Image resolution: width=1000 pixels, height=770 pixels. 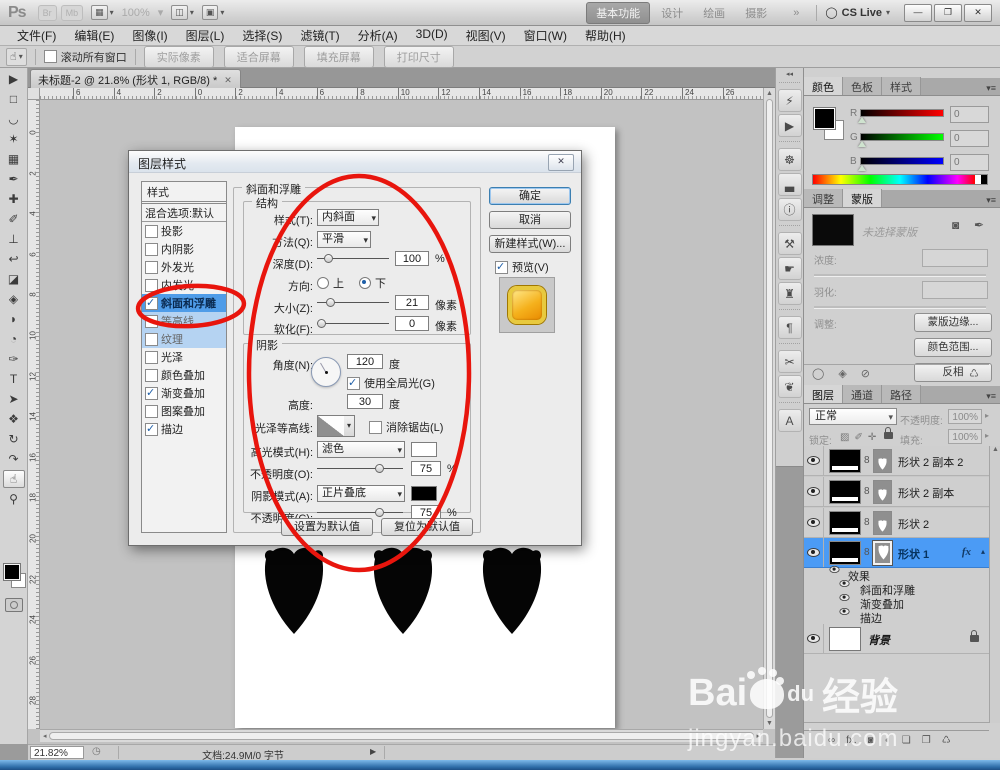 I want to click on lock-transparent-icon: ▨, so click(x=844, y=437).